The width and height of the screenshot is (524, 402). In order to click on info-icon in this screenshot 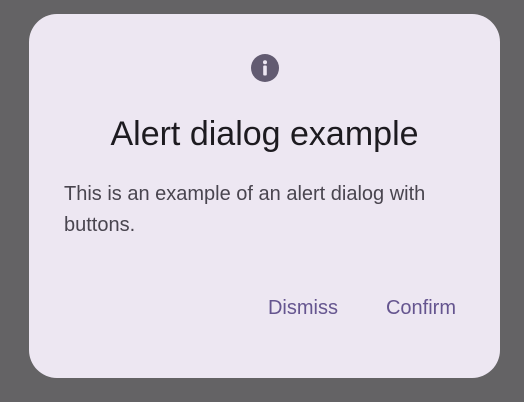, I will do `click(264, 68)`.